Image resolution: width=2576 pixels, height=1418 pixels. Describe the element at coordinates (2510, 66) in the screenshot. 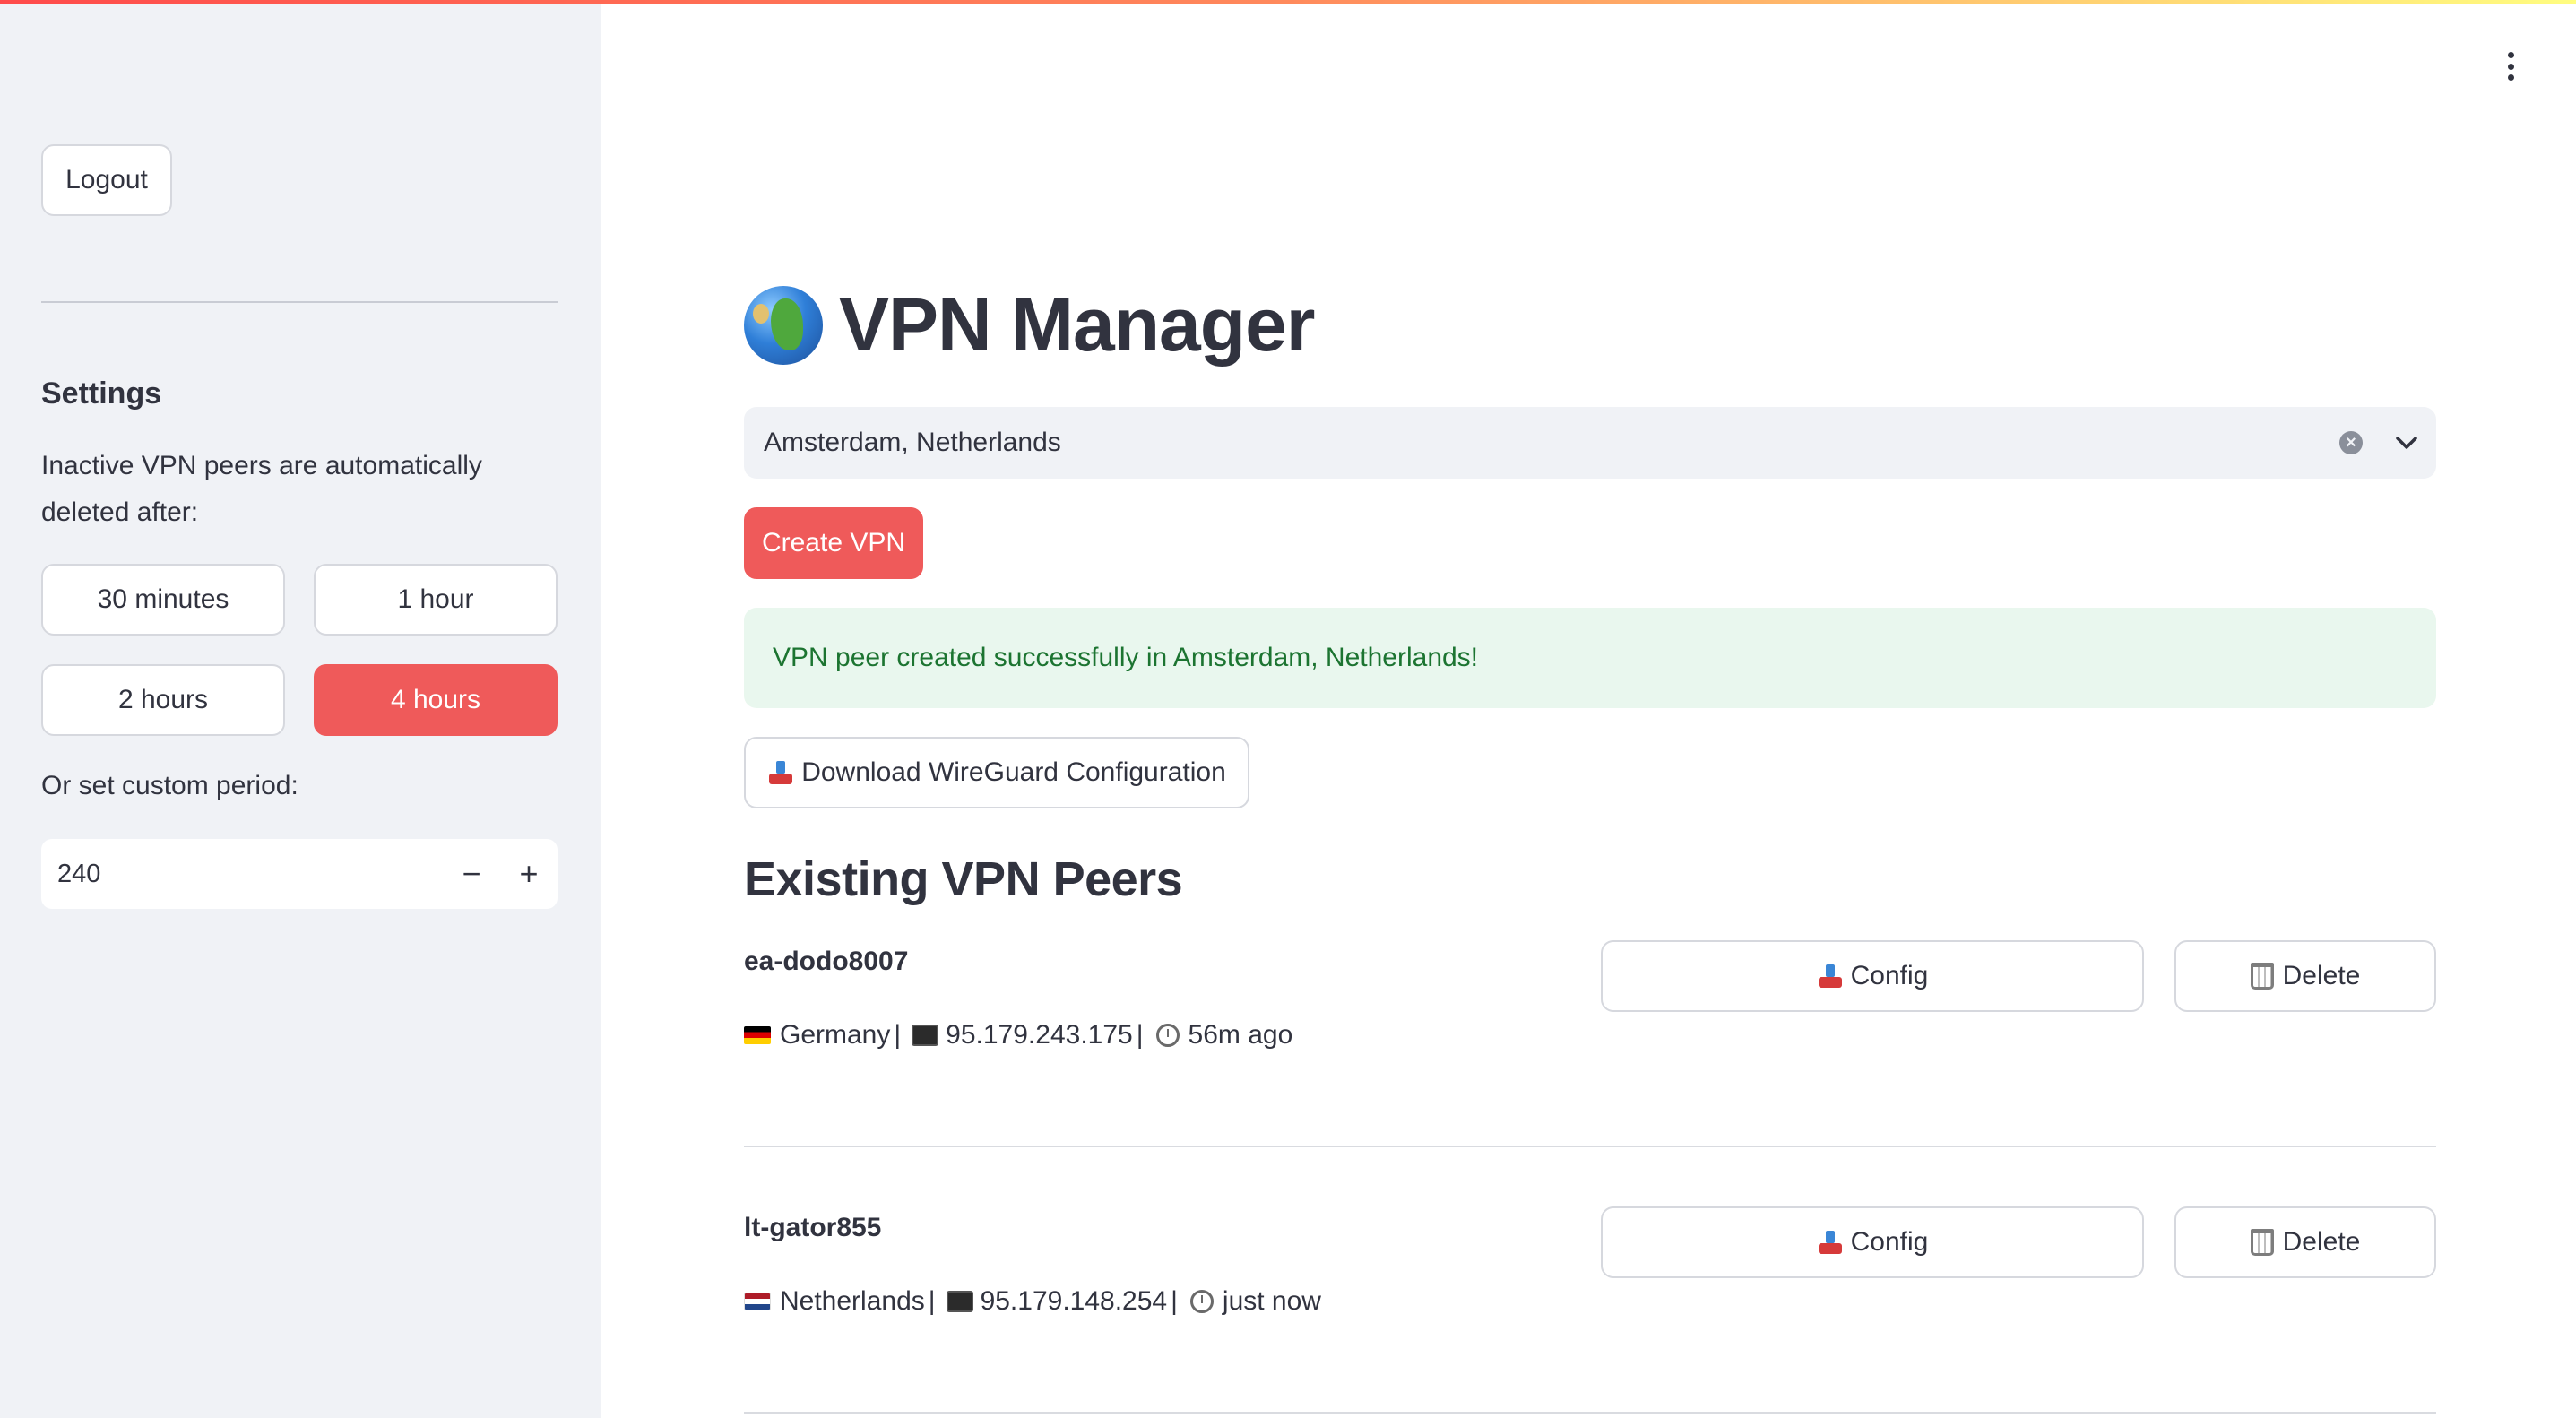

I see `main-menu-icon` at that location.